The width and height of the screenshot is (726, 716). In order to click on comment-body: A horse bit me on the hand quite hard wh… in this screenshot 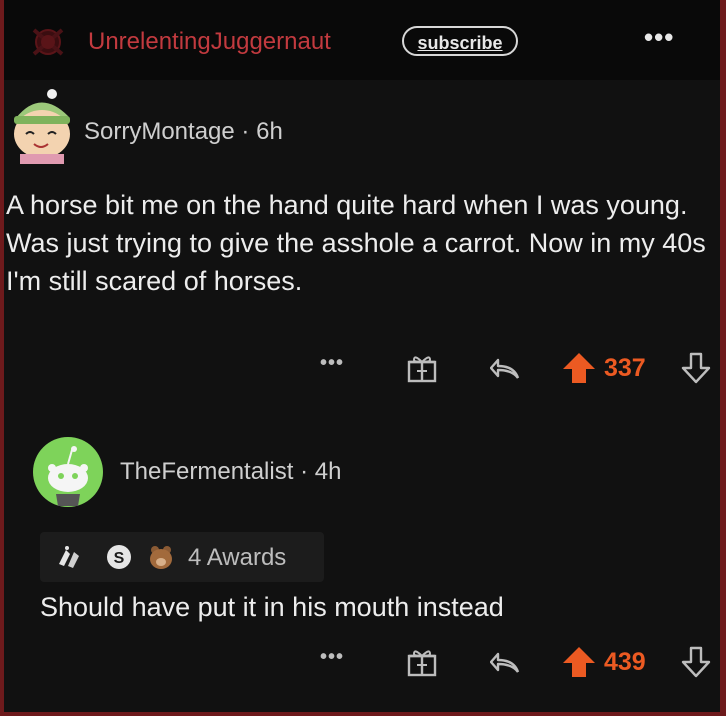, I will do `click(356, 243)`.